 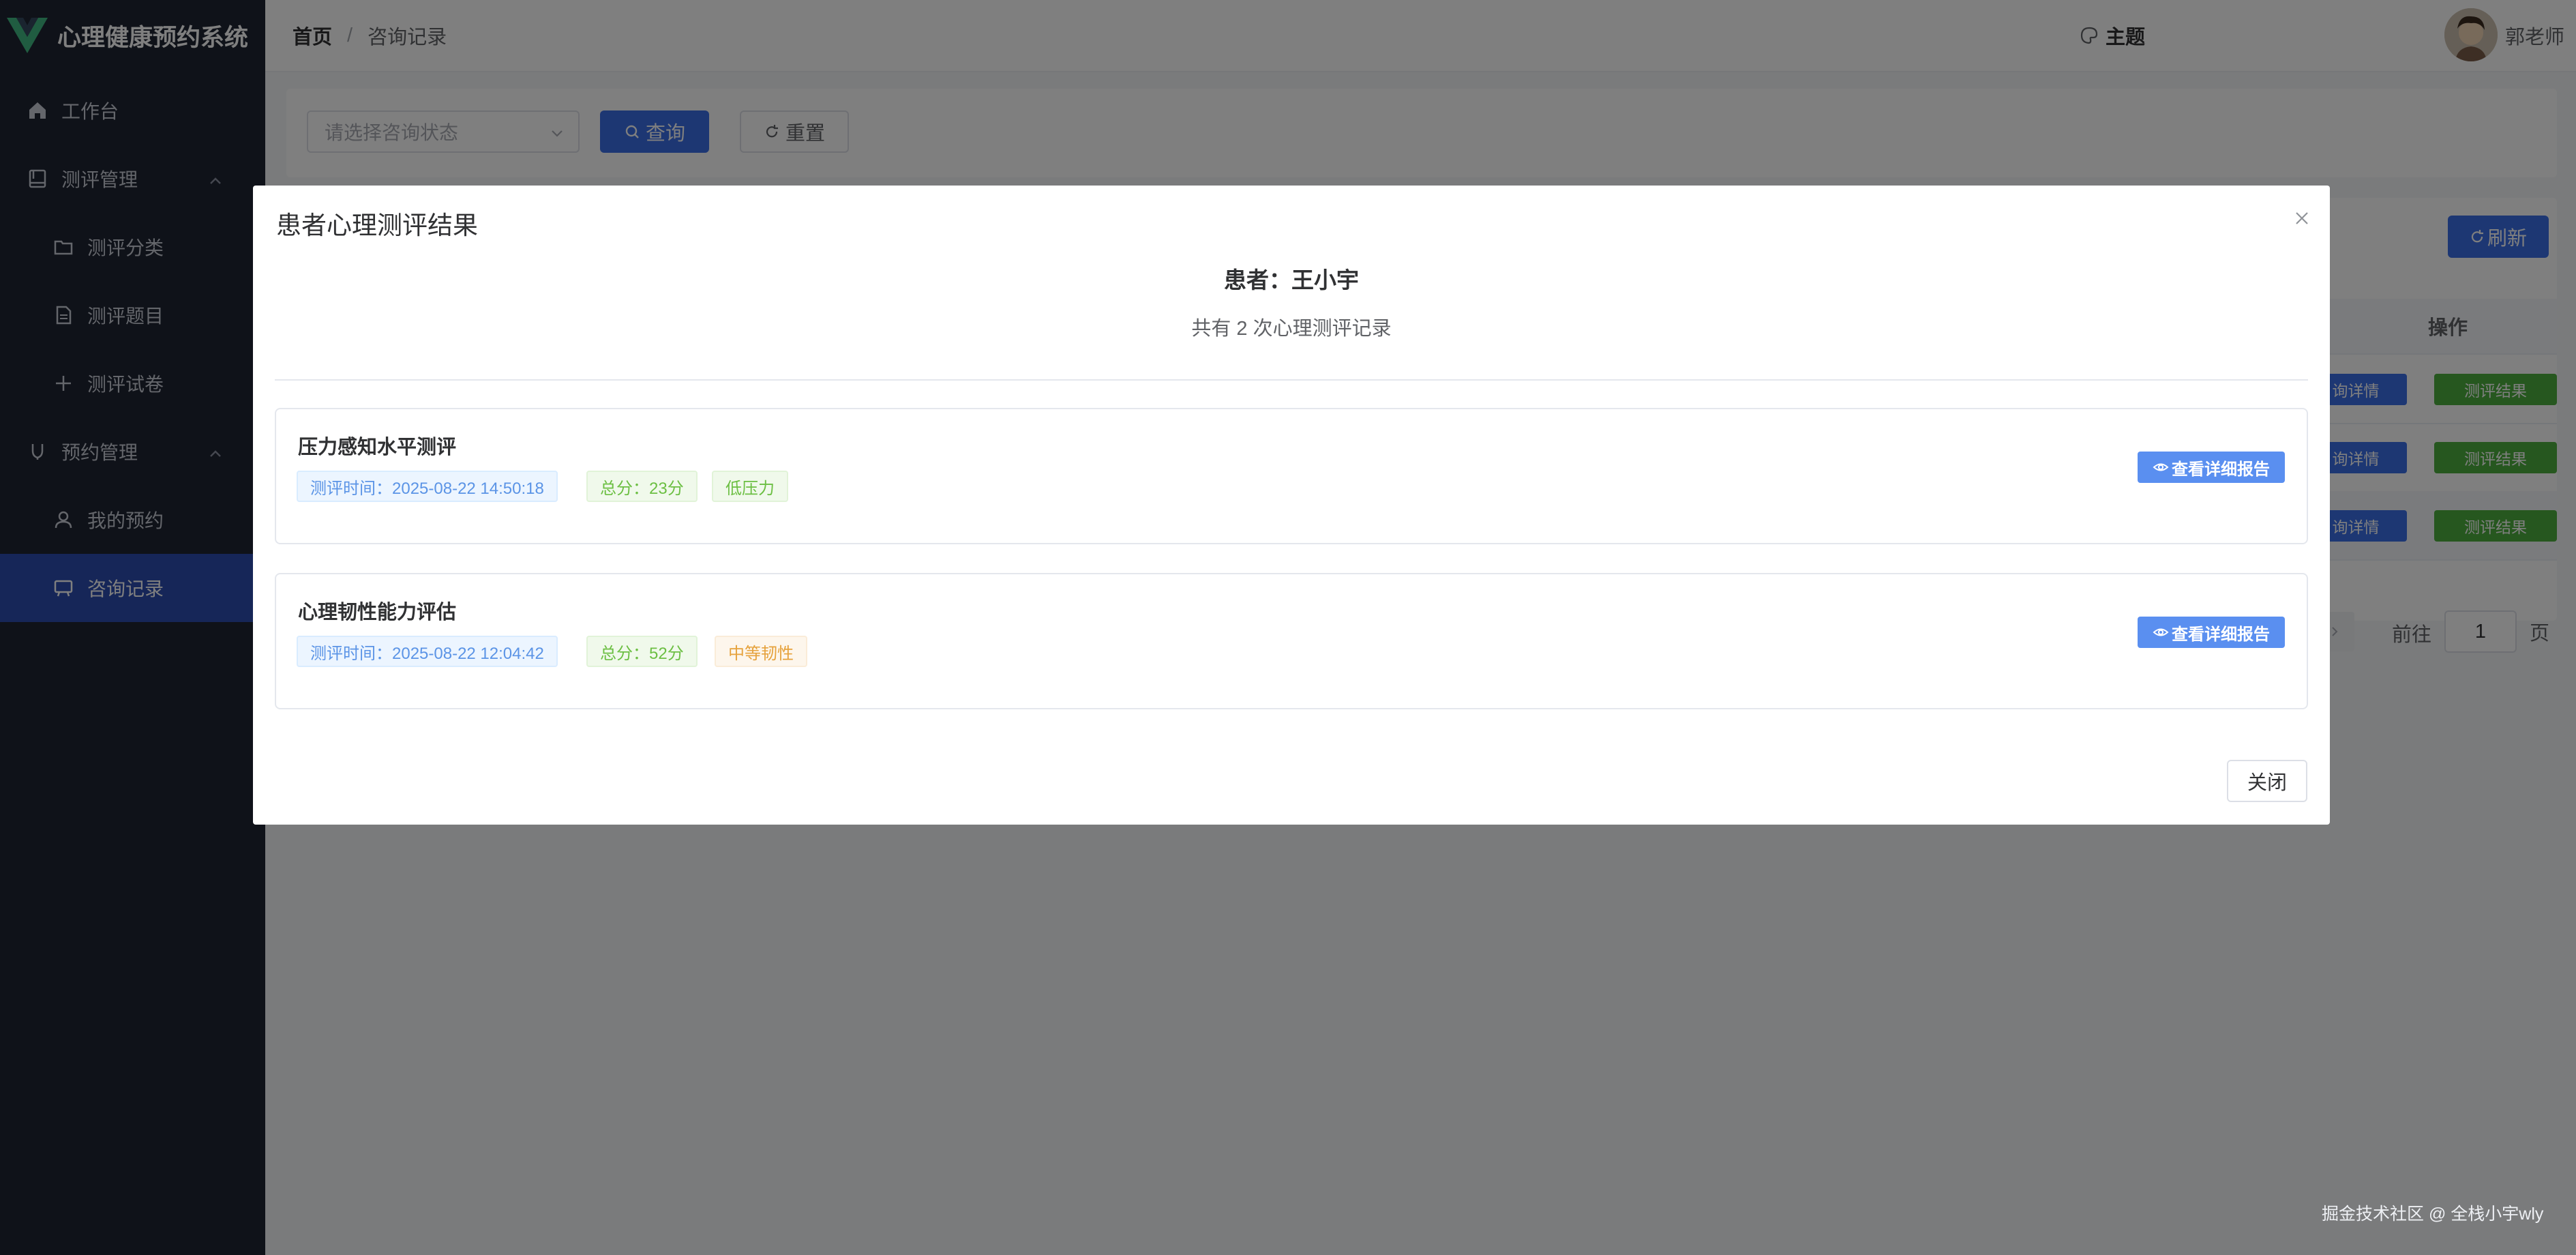 What do you see at coordinates (761, 651) in the screenshot?
I see `result-level-tag: 中等韧性` at bounding box center [761, 651].